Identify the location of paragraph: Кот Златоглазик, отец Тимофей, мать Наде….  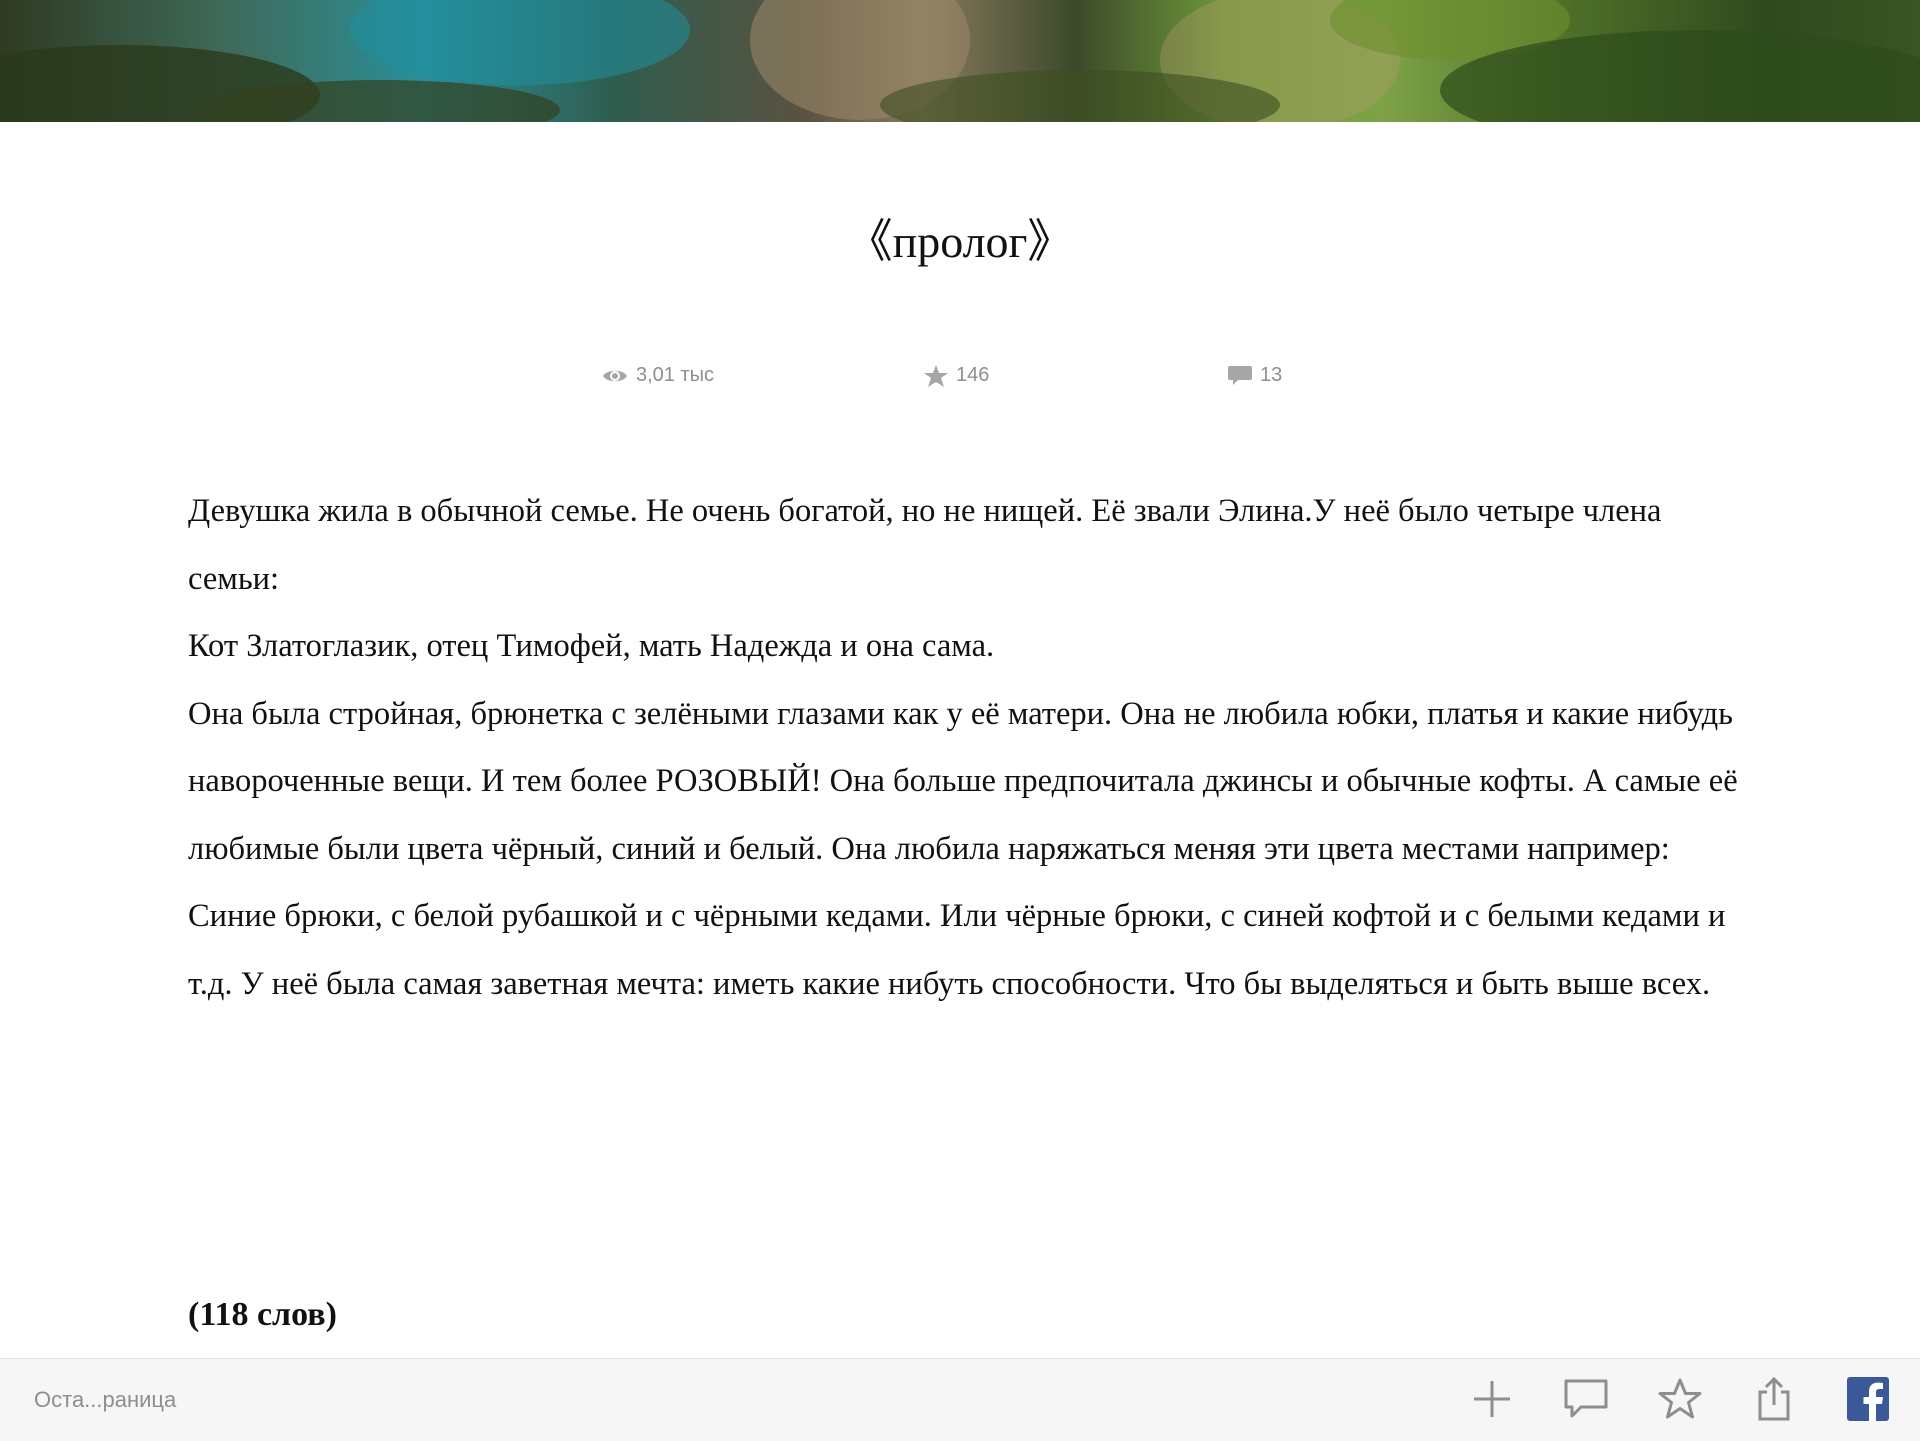
(591, 646).